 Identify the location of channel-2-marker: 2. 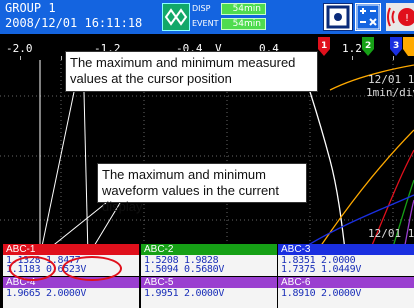
(368, 46).